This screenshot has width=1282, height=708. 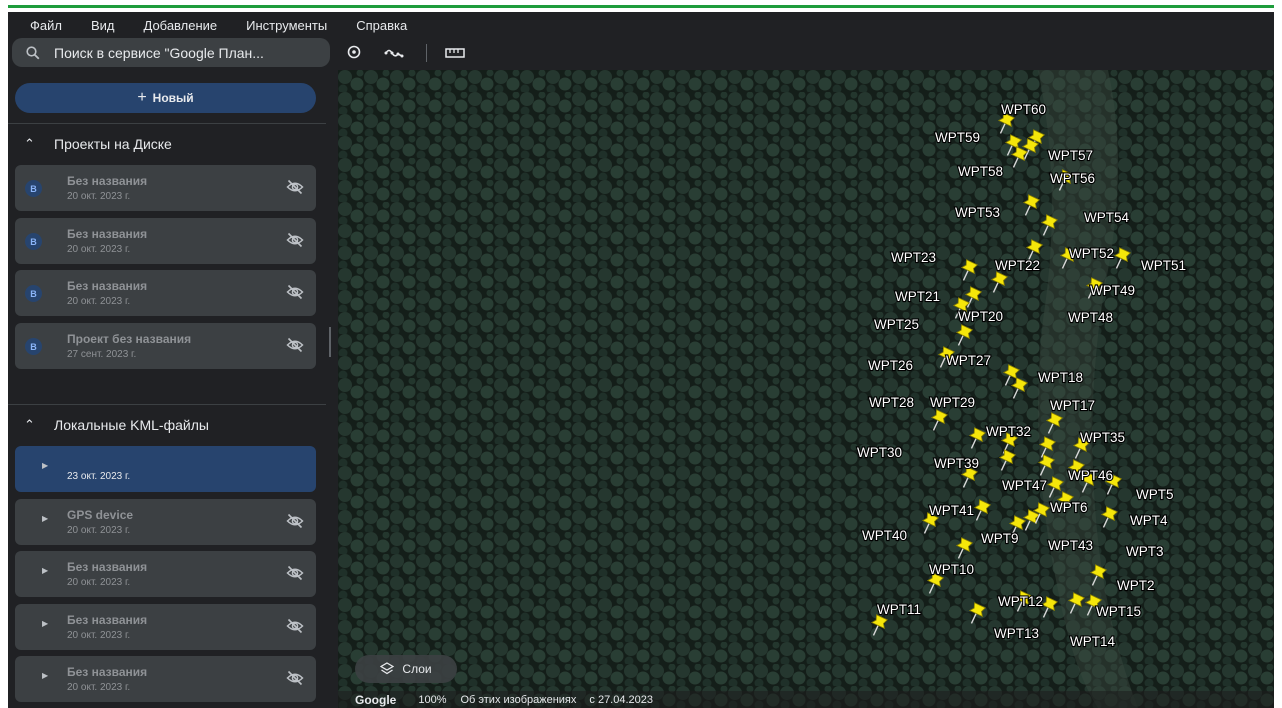 I want to click on kml-section-header: ⌃ Локальные KML-файлы, so click(x=167, y=425).